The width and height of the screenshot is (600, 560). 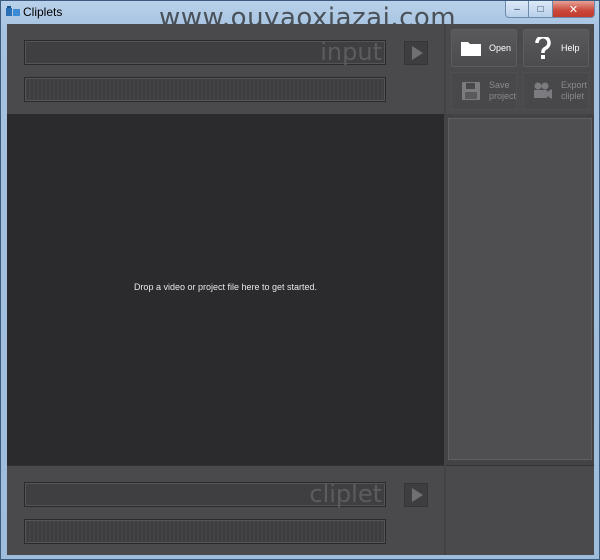 I want to click on sidebar-bottom-panel, so click(x=520, y=510).